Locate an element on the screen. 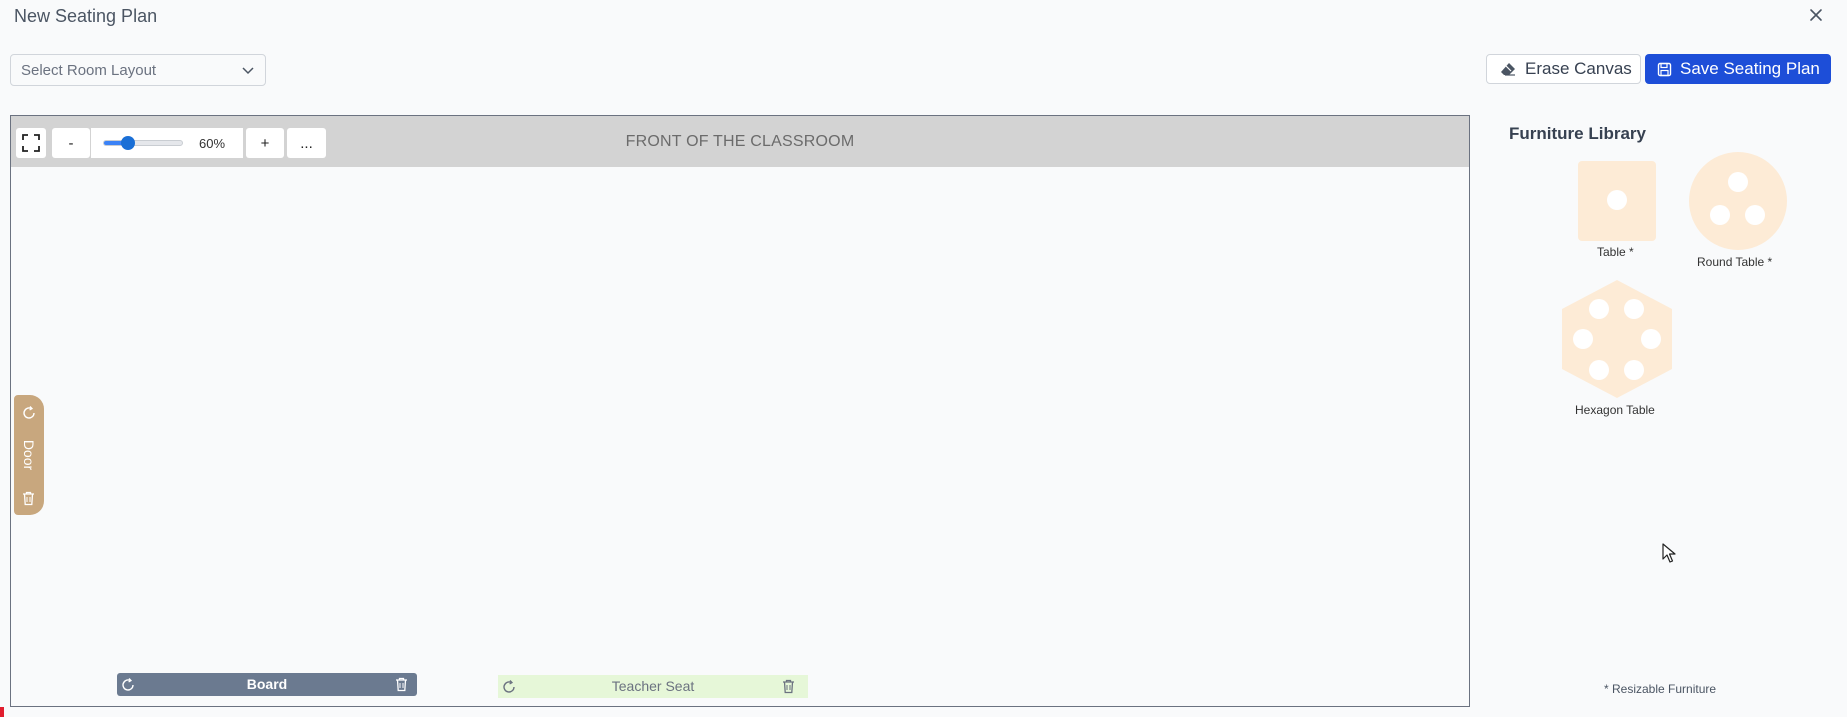  close-button is located at coordinates (1816, 15).